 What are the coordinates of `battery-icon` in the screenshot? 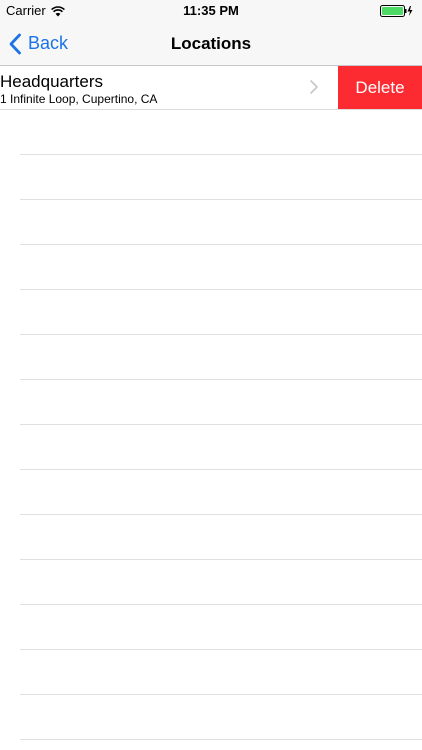 It's located at (396, 11).